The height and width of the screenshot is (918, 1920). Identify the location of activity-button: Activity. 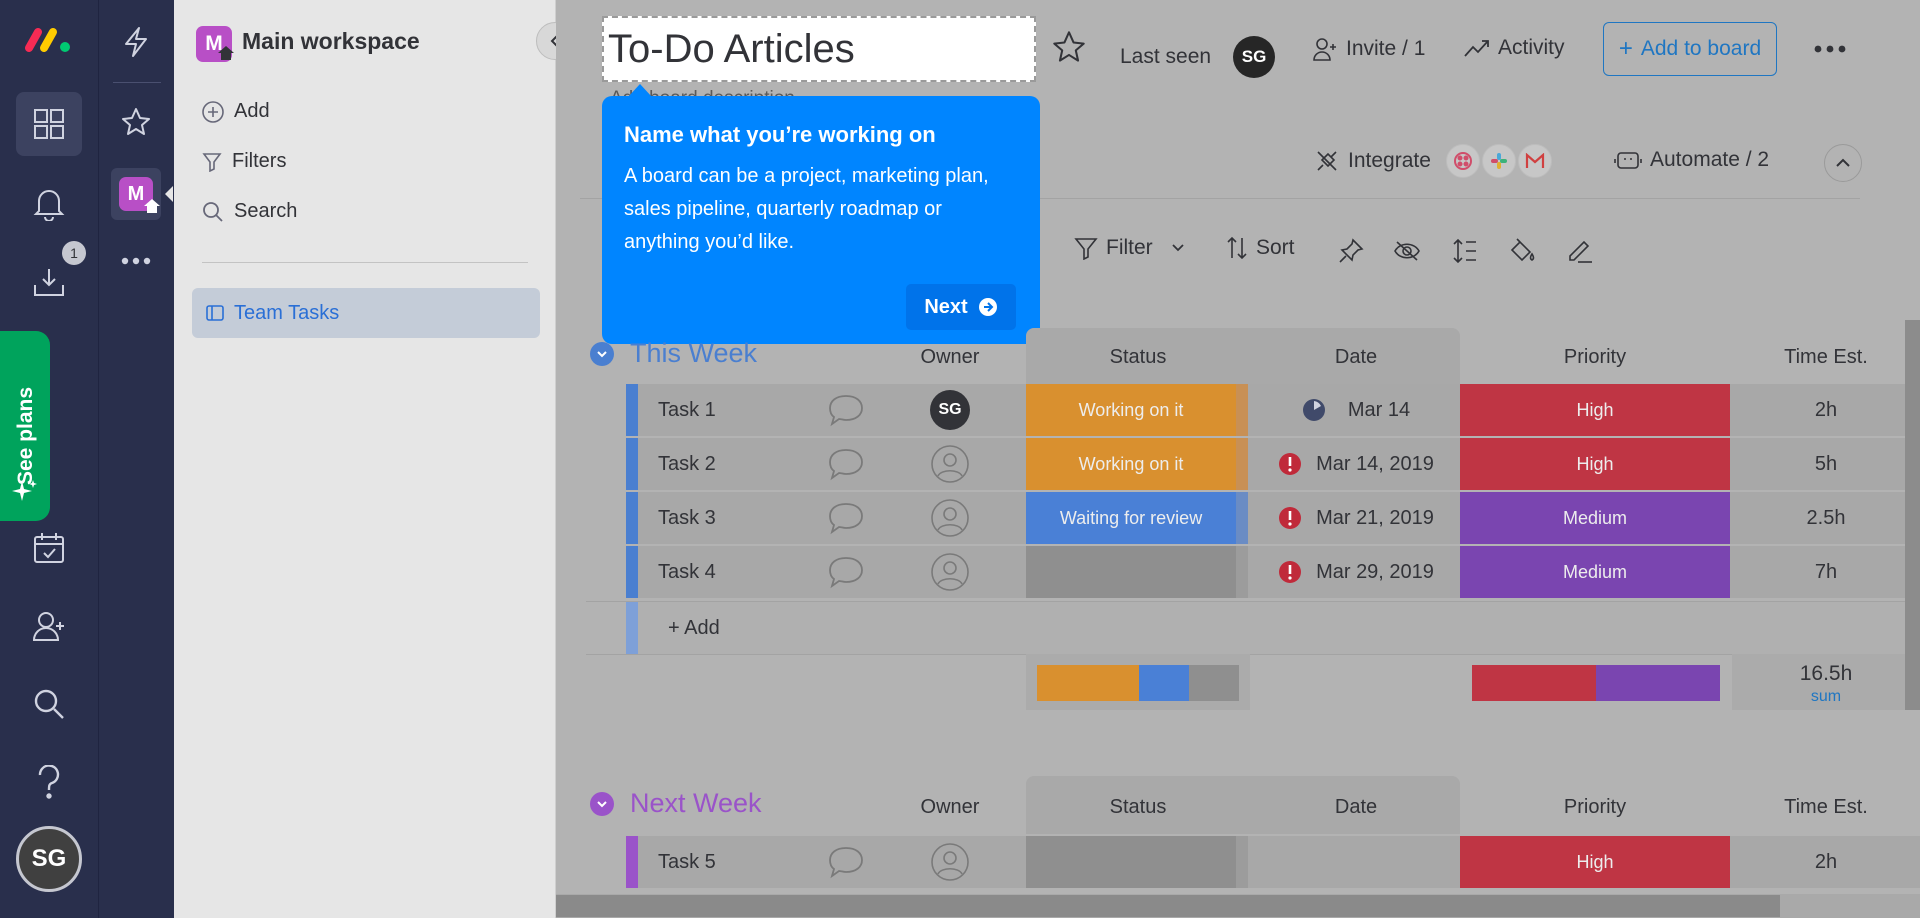
(1514, 48).